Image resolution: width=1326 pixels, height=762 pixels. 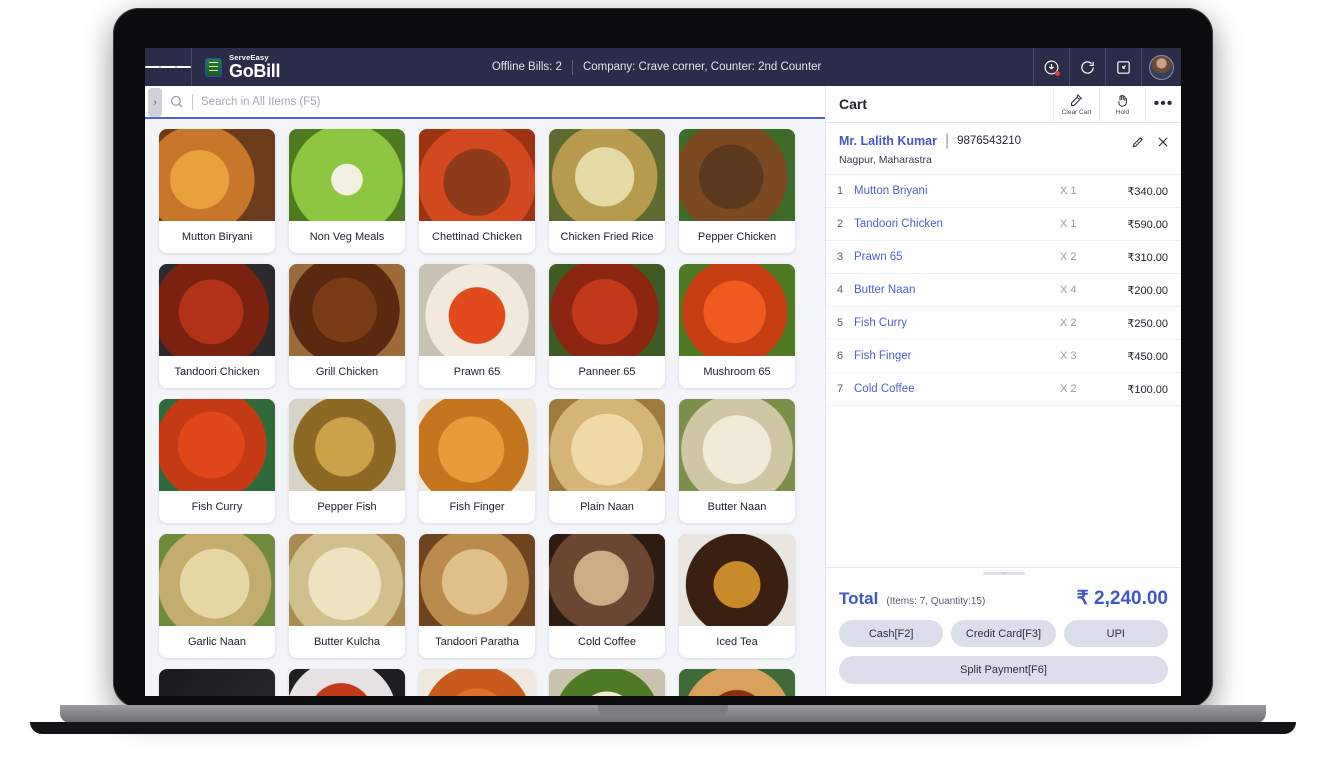 I want to click on product-card: Tandoori Chicken, so click(x=217, y=326).